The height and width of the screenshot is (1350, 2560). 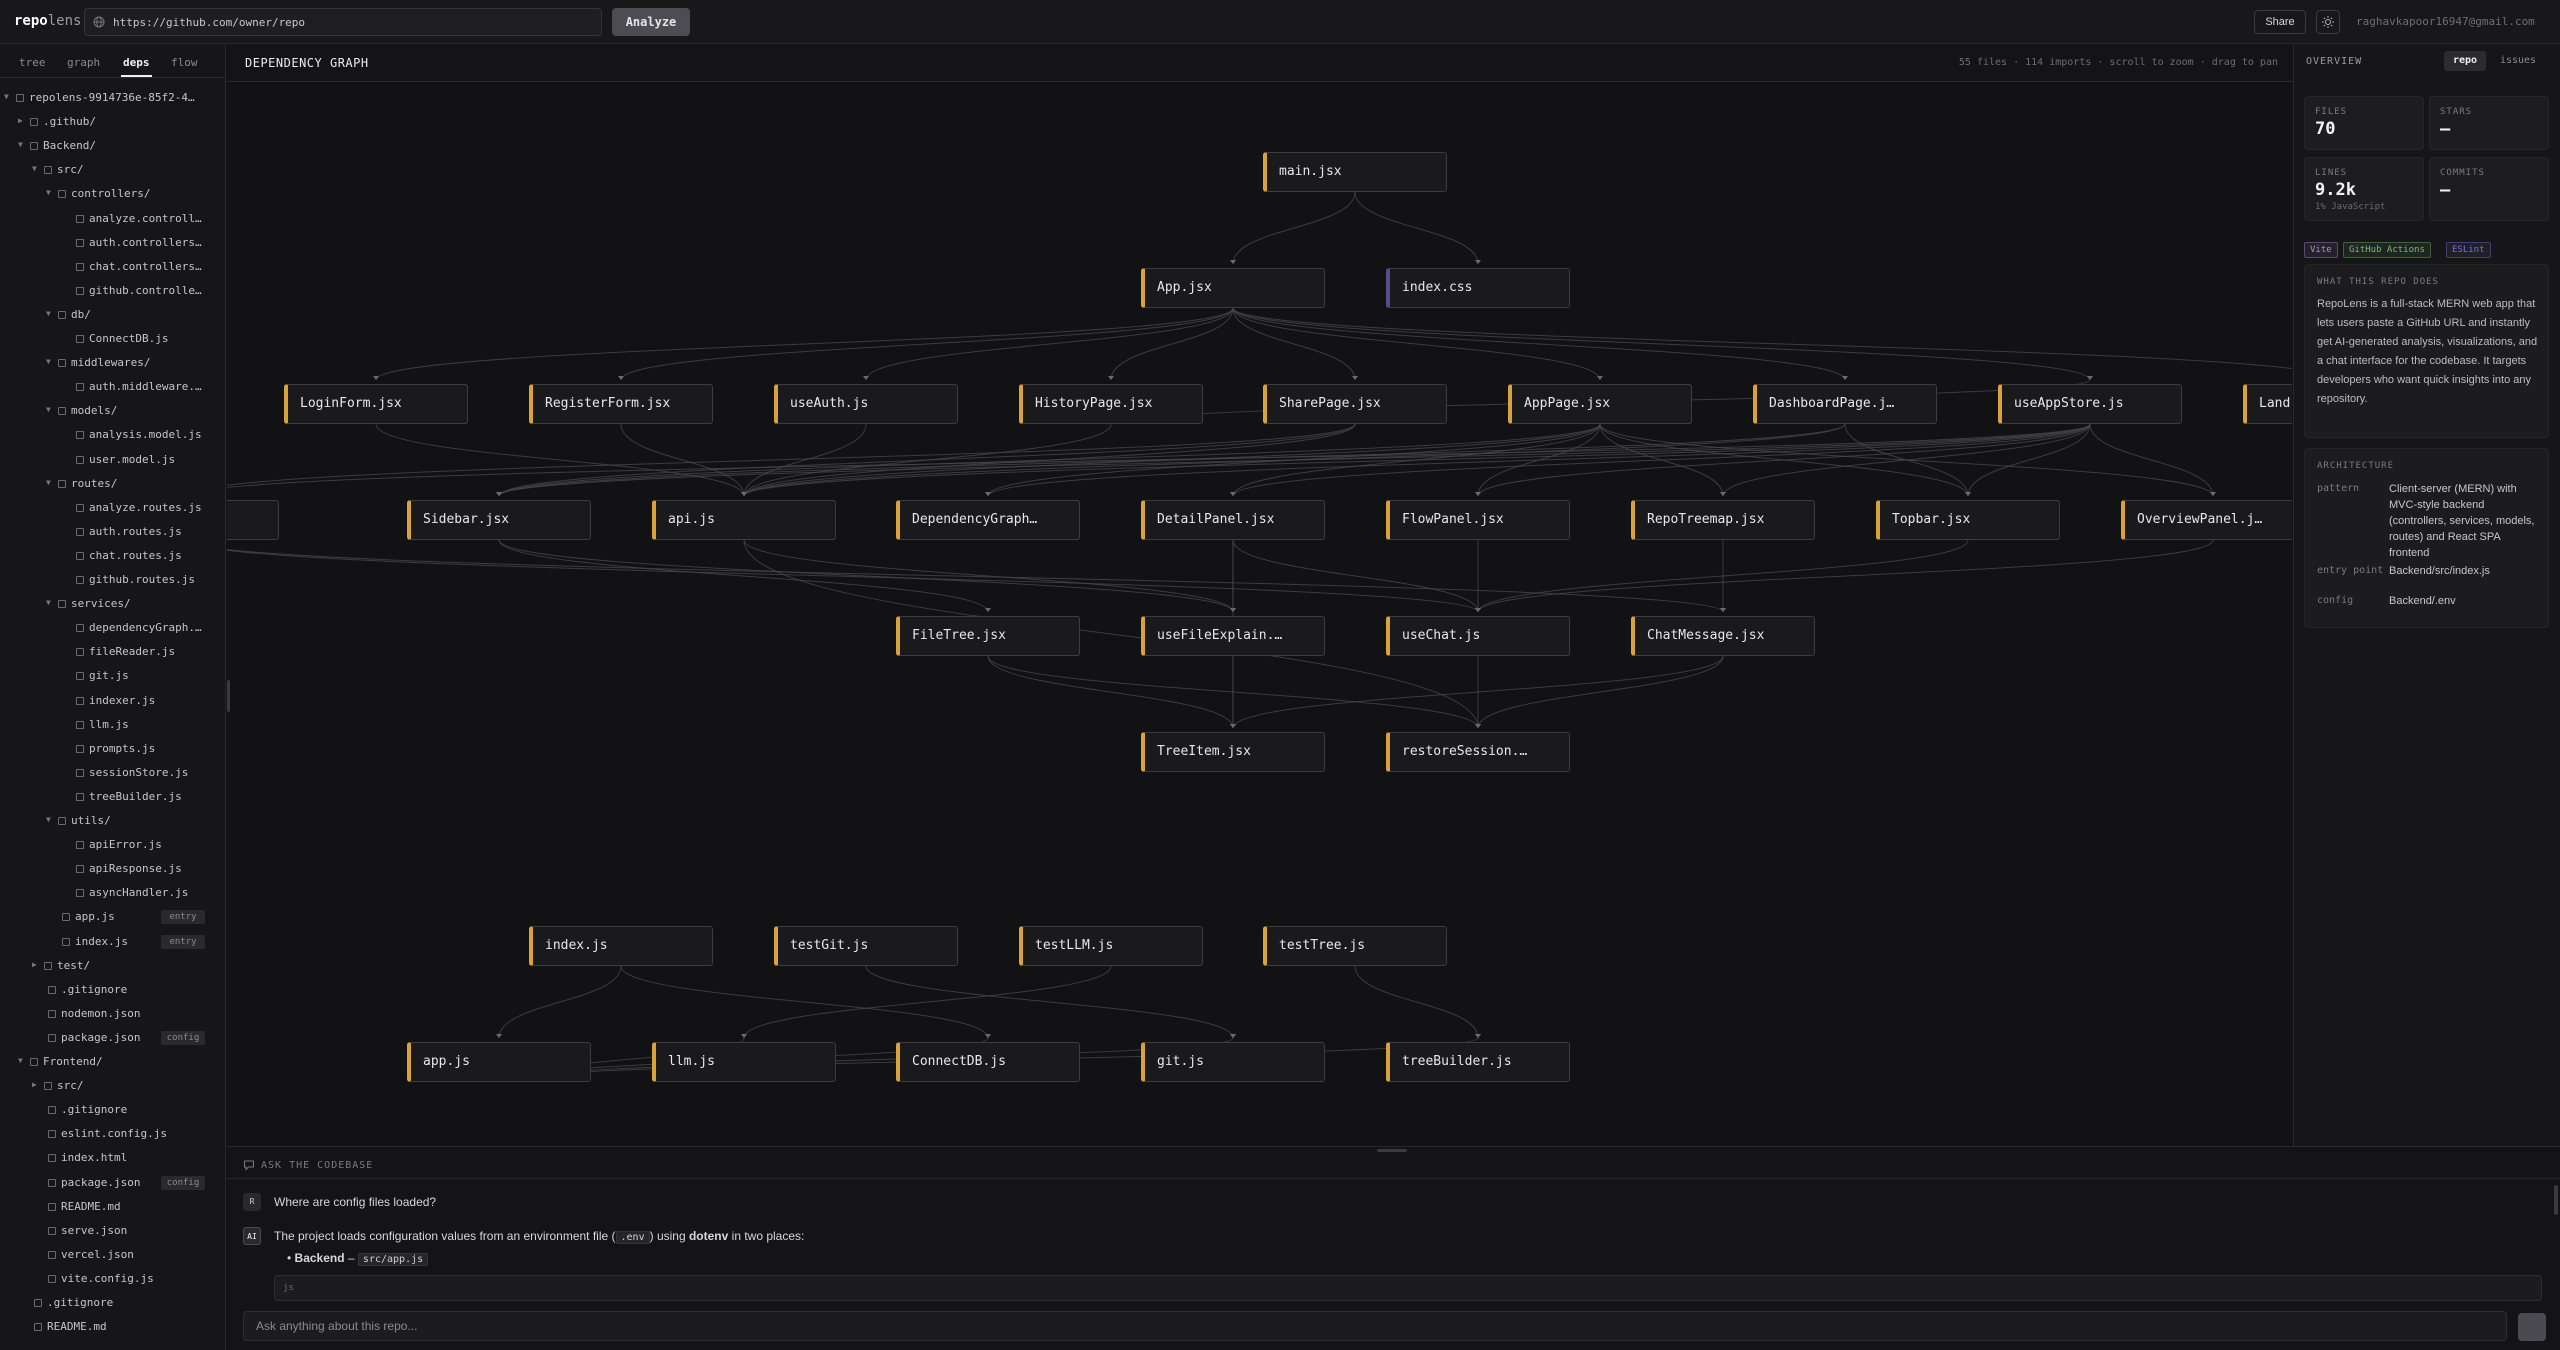 I want to click on tab-flow: flow, so click(x=184, y=62).